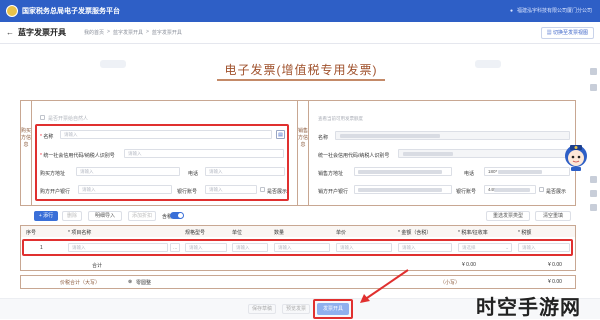 The height and width of the screenshot is (320, 600). Describe the element at coordinates (68, 119) in the screenshot. I see `natural-person-label: 是否开票给自然人` at that location.